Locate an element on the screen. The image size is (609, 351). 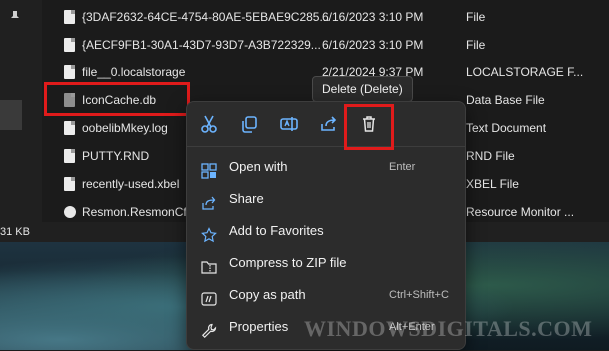
rename-button is located at coordinates (289, 124).